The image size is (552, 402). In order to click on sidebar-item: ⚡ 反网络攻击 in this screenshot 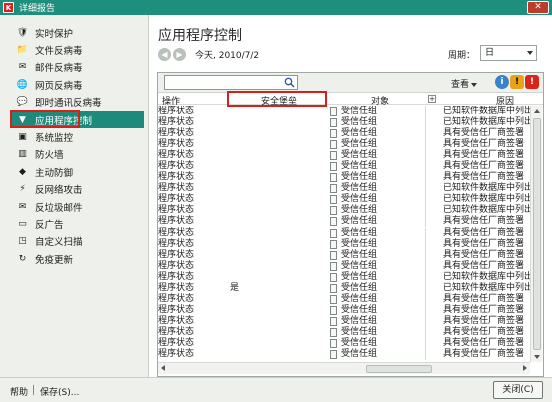, I will do `click(74, 189)`.